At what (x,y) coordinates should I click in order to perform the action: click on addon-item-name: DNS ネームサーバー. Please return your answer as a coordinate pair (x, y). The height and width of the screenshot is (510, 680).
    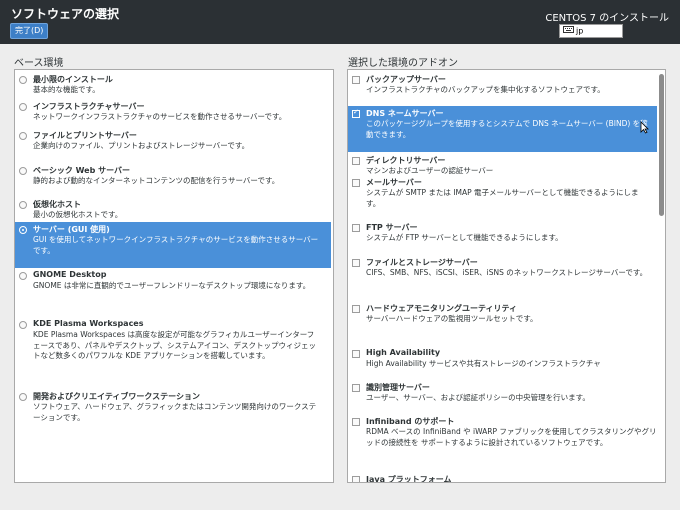
    Looking at the image, I should click on (405, 113).